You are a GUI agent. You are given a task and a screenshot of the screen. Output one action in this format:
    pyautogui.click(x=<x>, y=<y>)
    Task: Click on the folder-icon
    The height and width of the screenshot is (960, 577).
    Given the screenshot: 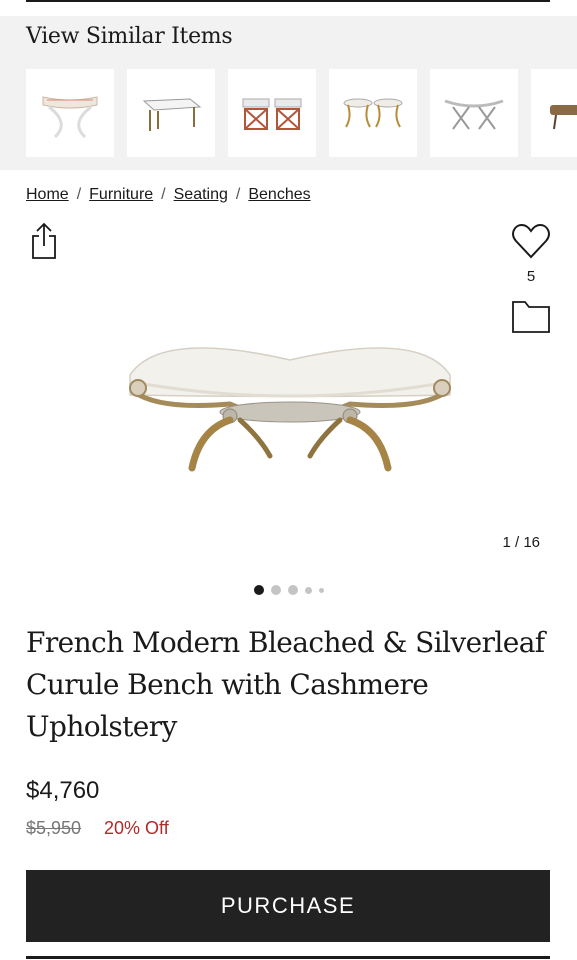 What is the action you would take?
    pyautogui.click(x=531, y=317)
    